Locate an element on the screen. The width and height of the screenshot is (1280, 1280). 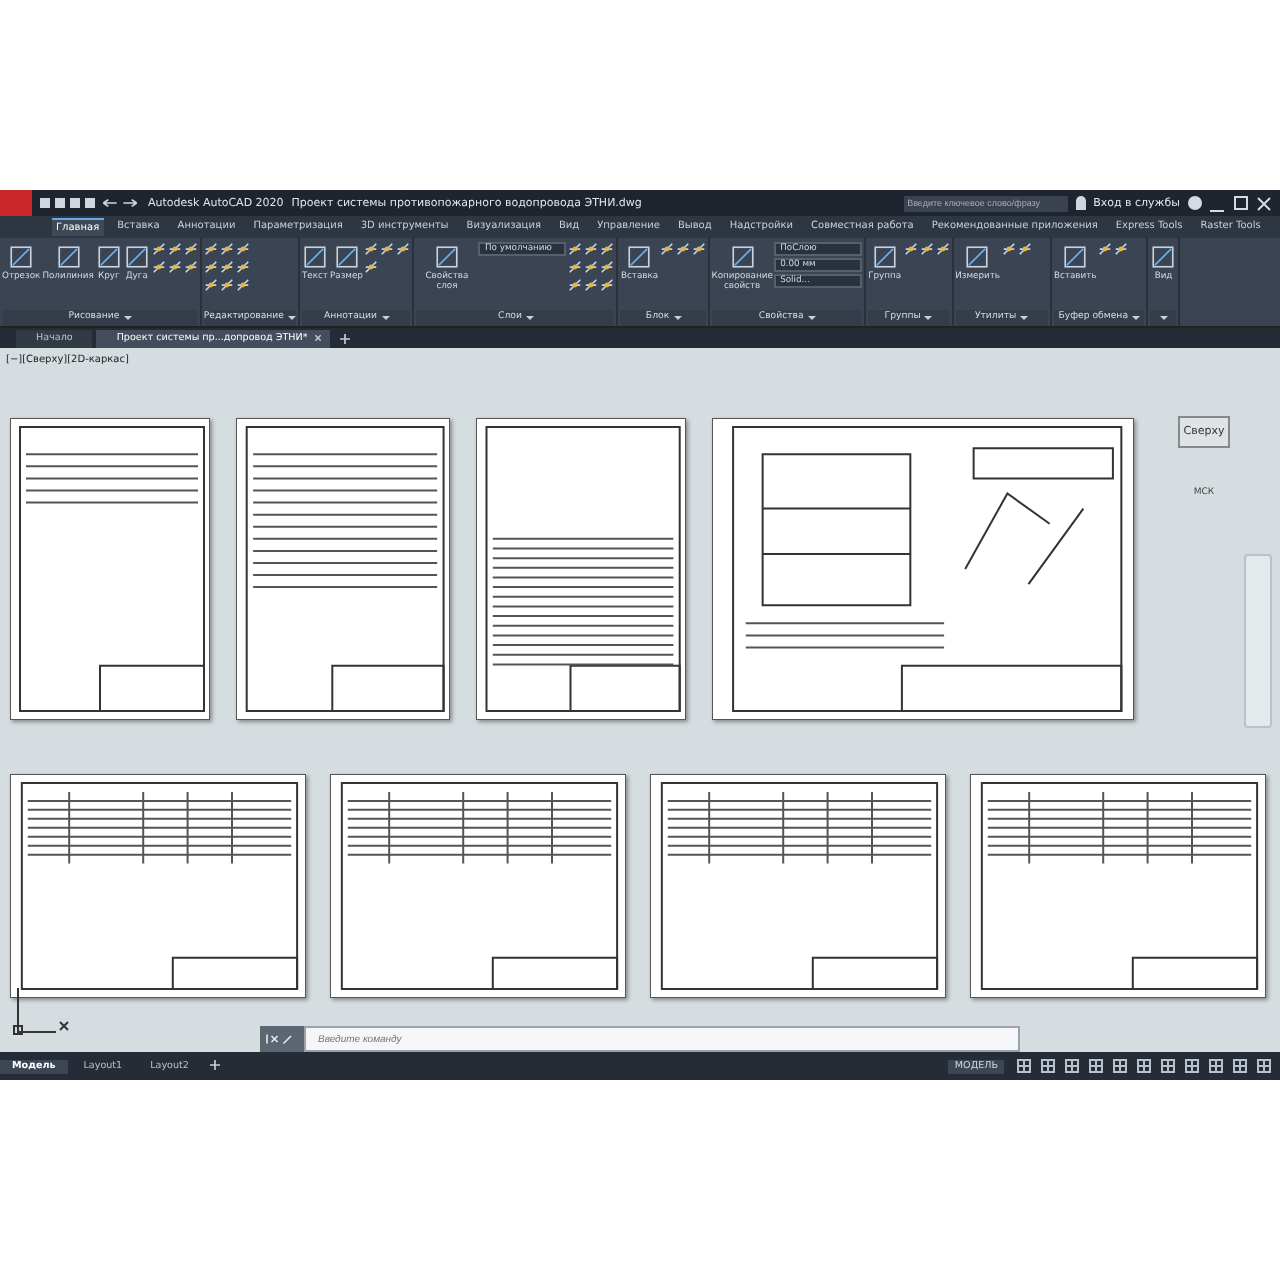
new-layout-icon is located at coordinates (215, 1064).